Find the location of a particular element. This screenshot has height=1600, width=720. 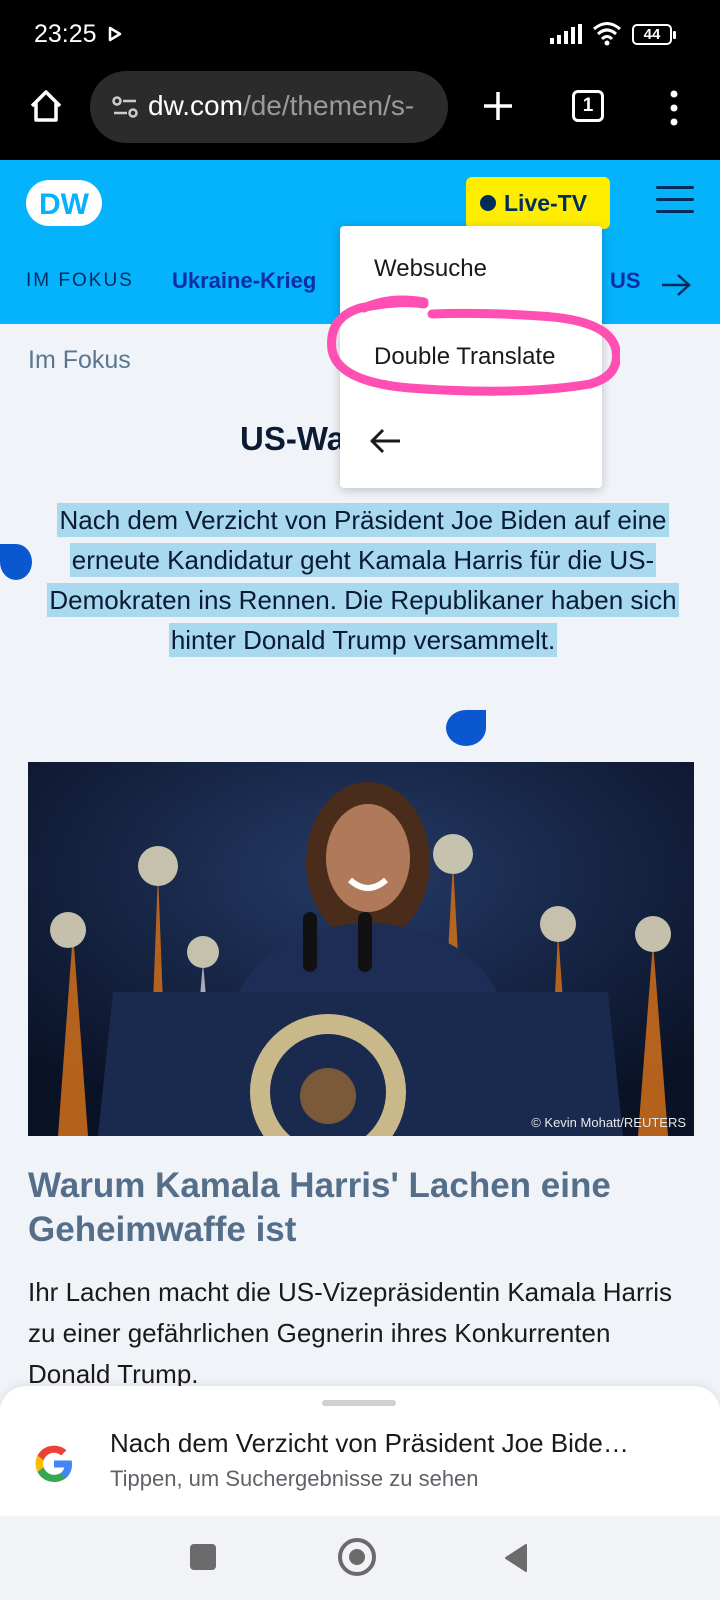

wifi-icon is located at coordinates (607, 34).